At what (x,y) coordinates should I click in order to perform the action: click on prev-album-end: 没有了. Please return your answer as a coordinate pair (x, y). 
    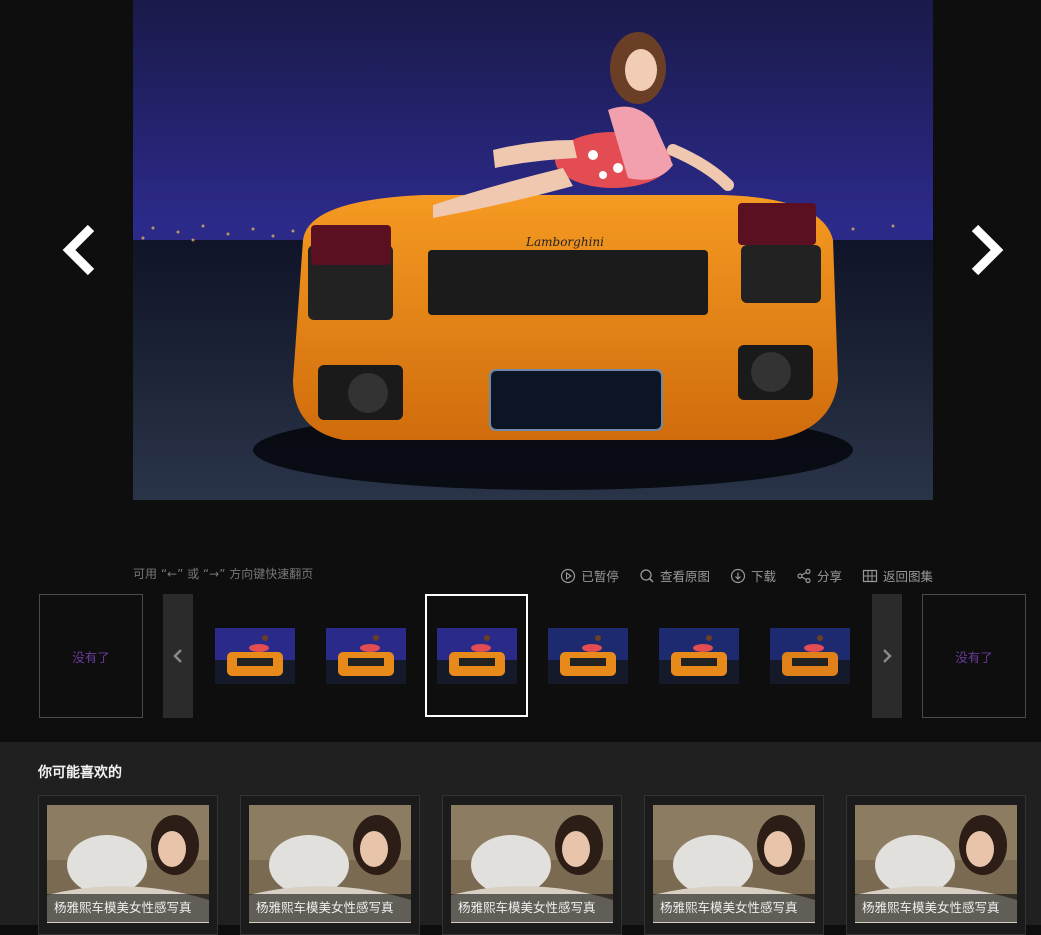
    Looking at the image, I should click on (91, 656).